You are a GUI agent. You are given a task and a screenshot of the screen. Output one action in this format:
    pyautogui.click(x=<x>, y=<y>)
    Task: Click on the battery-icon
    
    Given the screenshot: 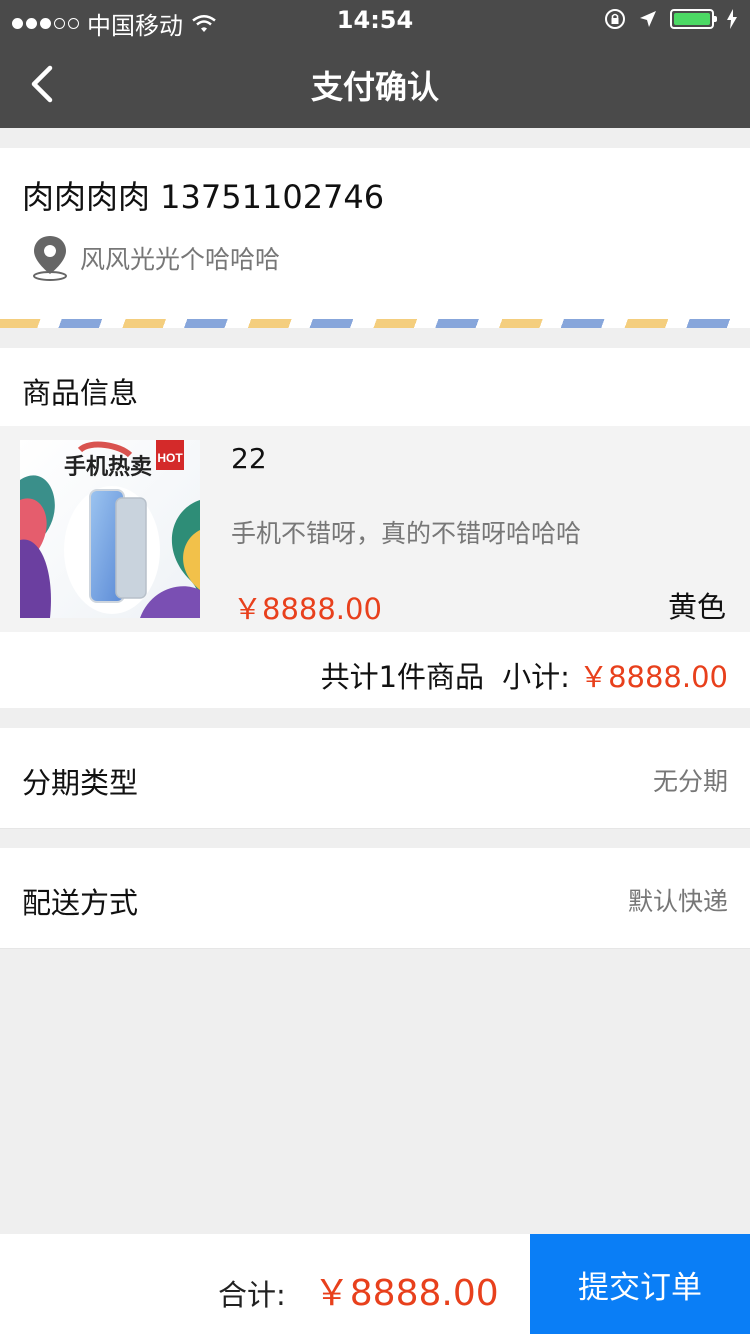 What is the action you would take?
    pyautogui.click(x=693, y=19)
    